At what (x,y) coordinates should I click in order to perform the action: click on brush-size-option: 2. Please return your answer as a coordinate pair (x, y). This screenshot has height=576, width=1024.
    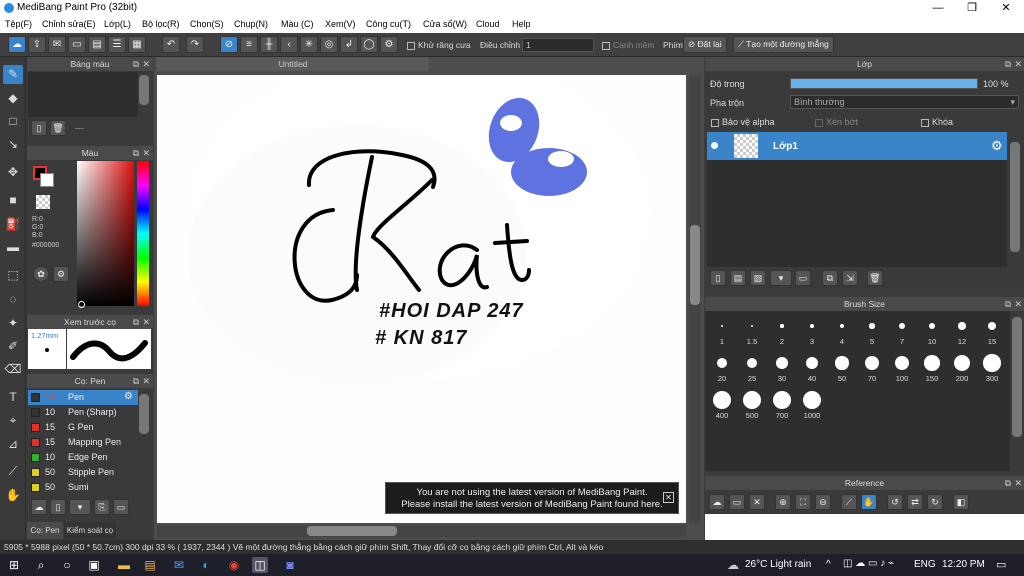
    Looking at the image, I should click on (782, 330).